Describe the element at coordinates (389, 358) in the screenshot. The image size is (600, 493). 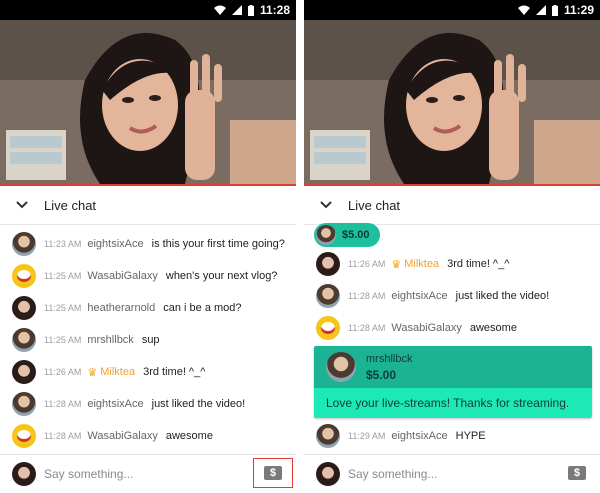
I see `super-chat-name: mrshllbck` at that location.